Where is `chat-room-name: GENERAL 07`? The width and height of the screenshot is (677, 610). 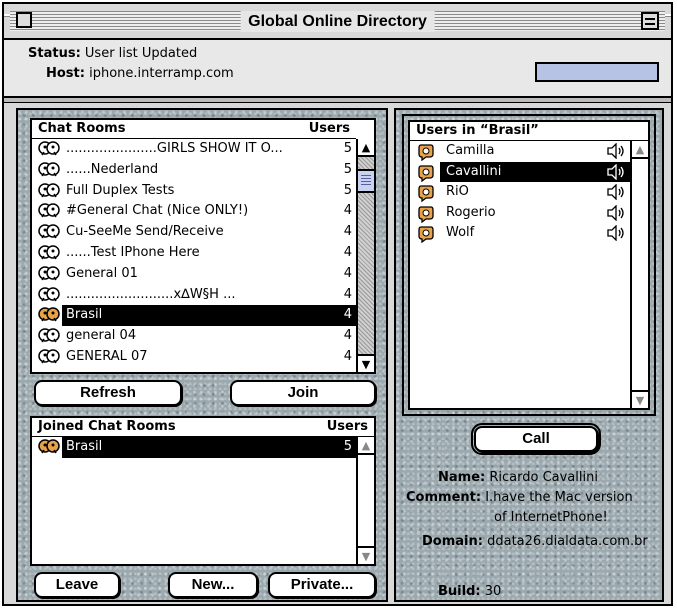 chat-room-name: GENERAL 07 is located at coordinates (107, 356).